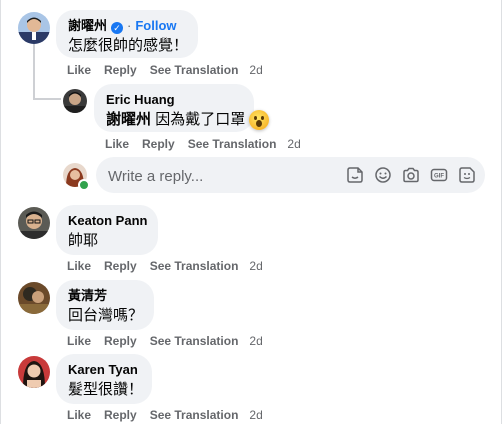 This screenshot has width=502, height=424. What do you see at coordinates (104, 379) in the screenshot?
I see `comment-bubble: Karen Tyan 髮型很讚！` at bounding box center [104, 379].